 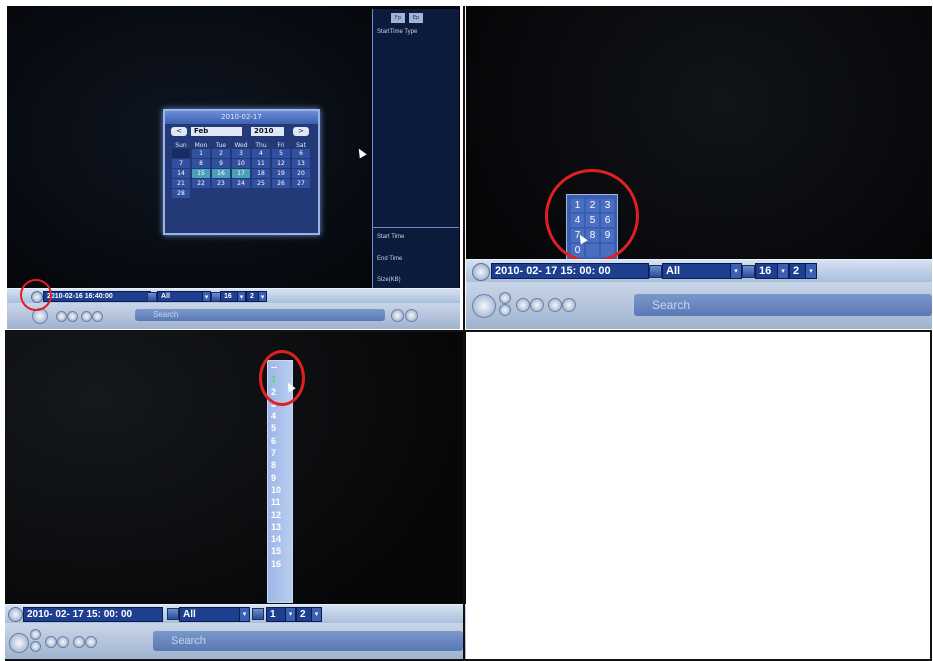 I want to click on calendar-day: 3, so click(x=241, y=153).